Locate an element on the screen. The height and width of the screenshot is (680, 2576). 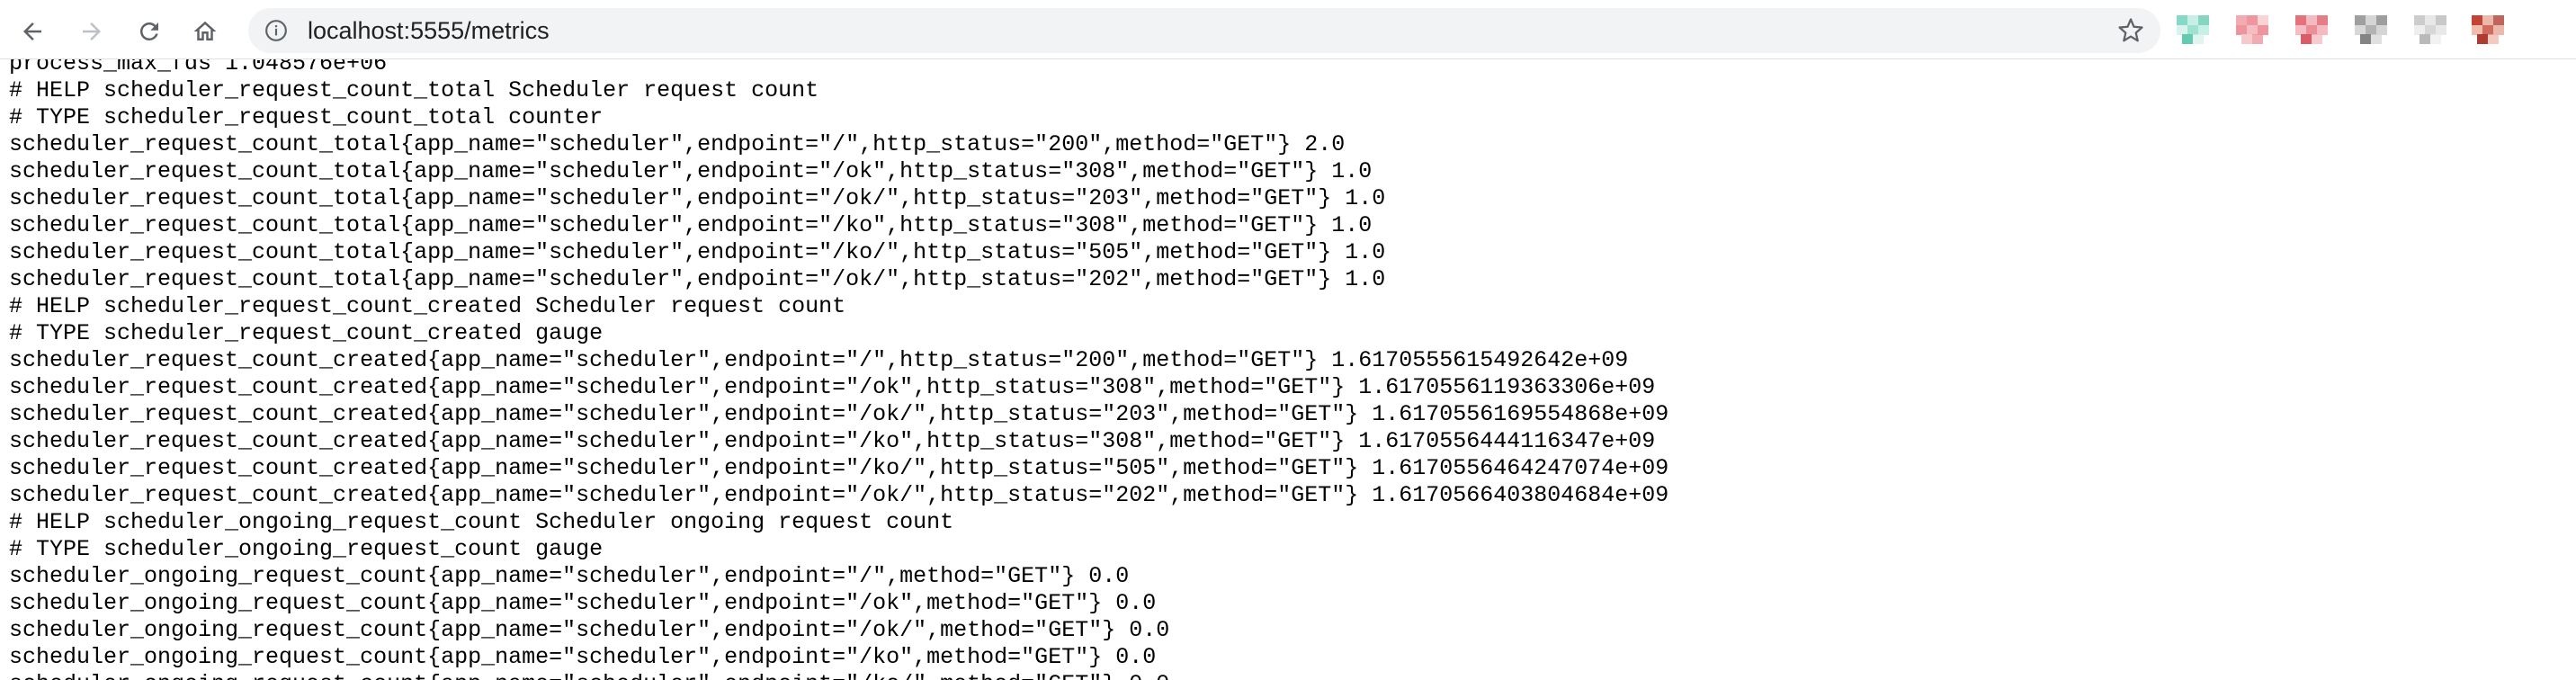
url-text: localhost:5555/metrics is located at coordinates (429, 31).